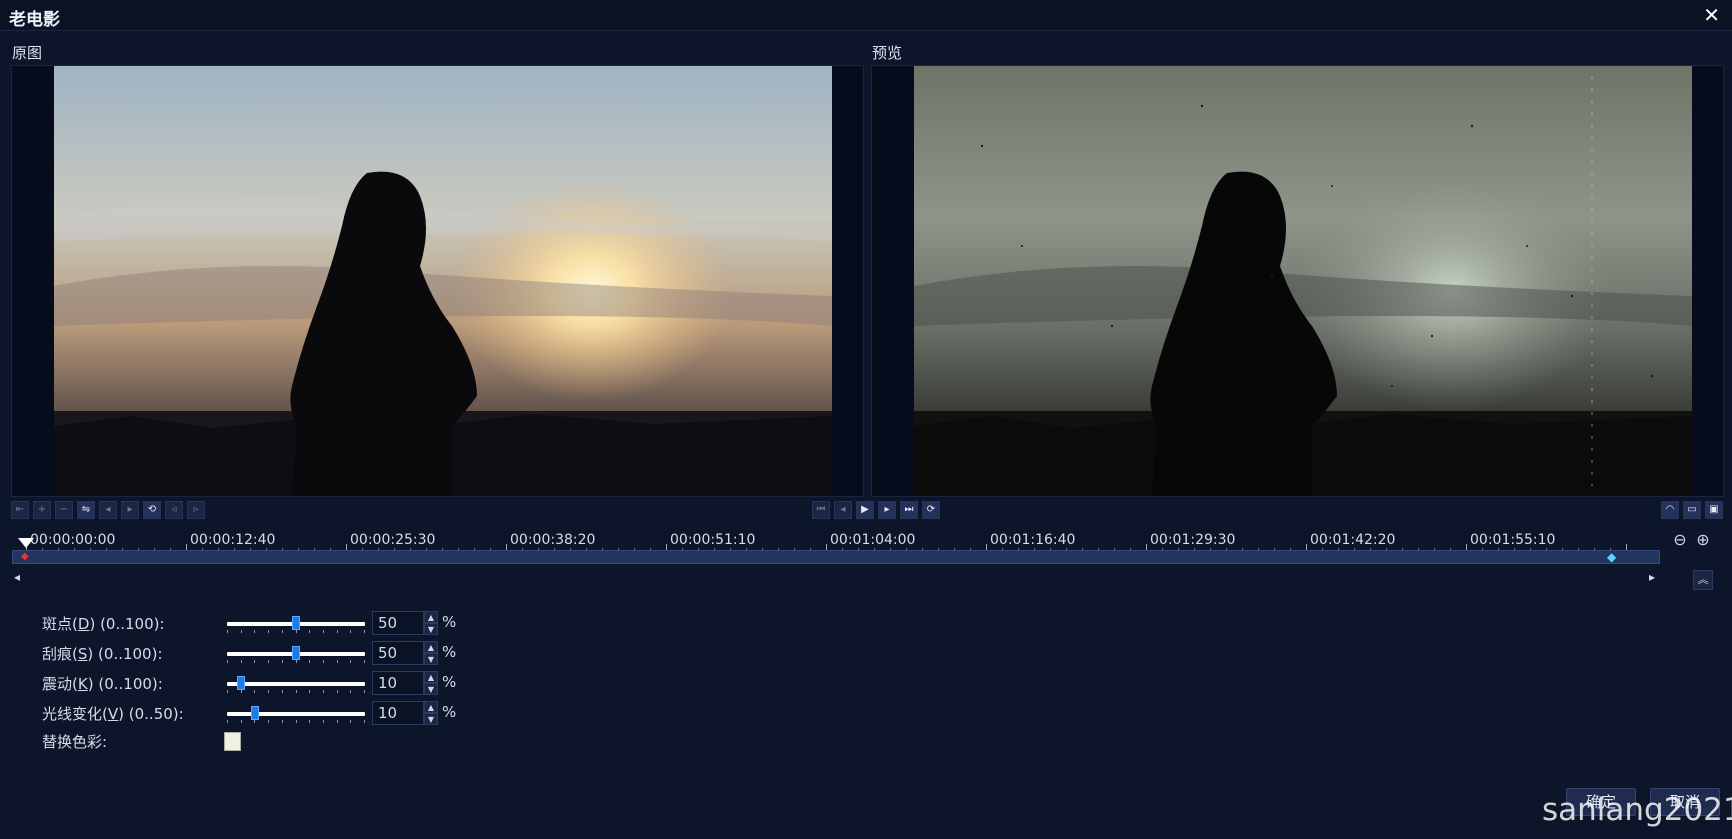 The height and width of the screenshot is (839, 1732). Describe the element at coordinates (174, 510) in the screenshot. I see `first-key-icon: ◃` at that location.